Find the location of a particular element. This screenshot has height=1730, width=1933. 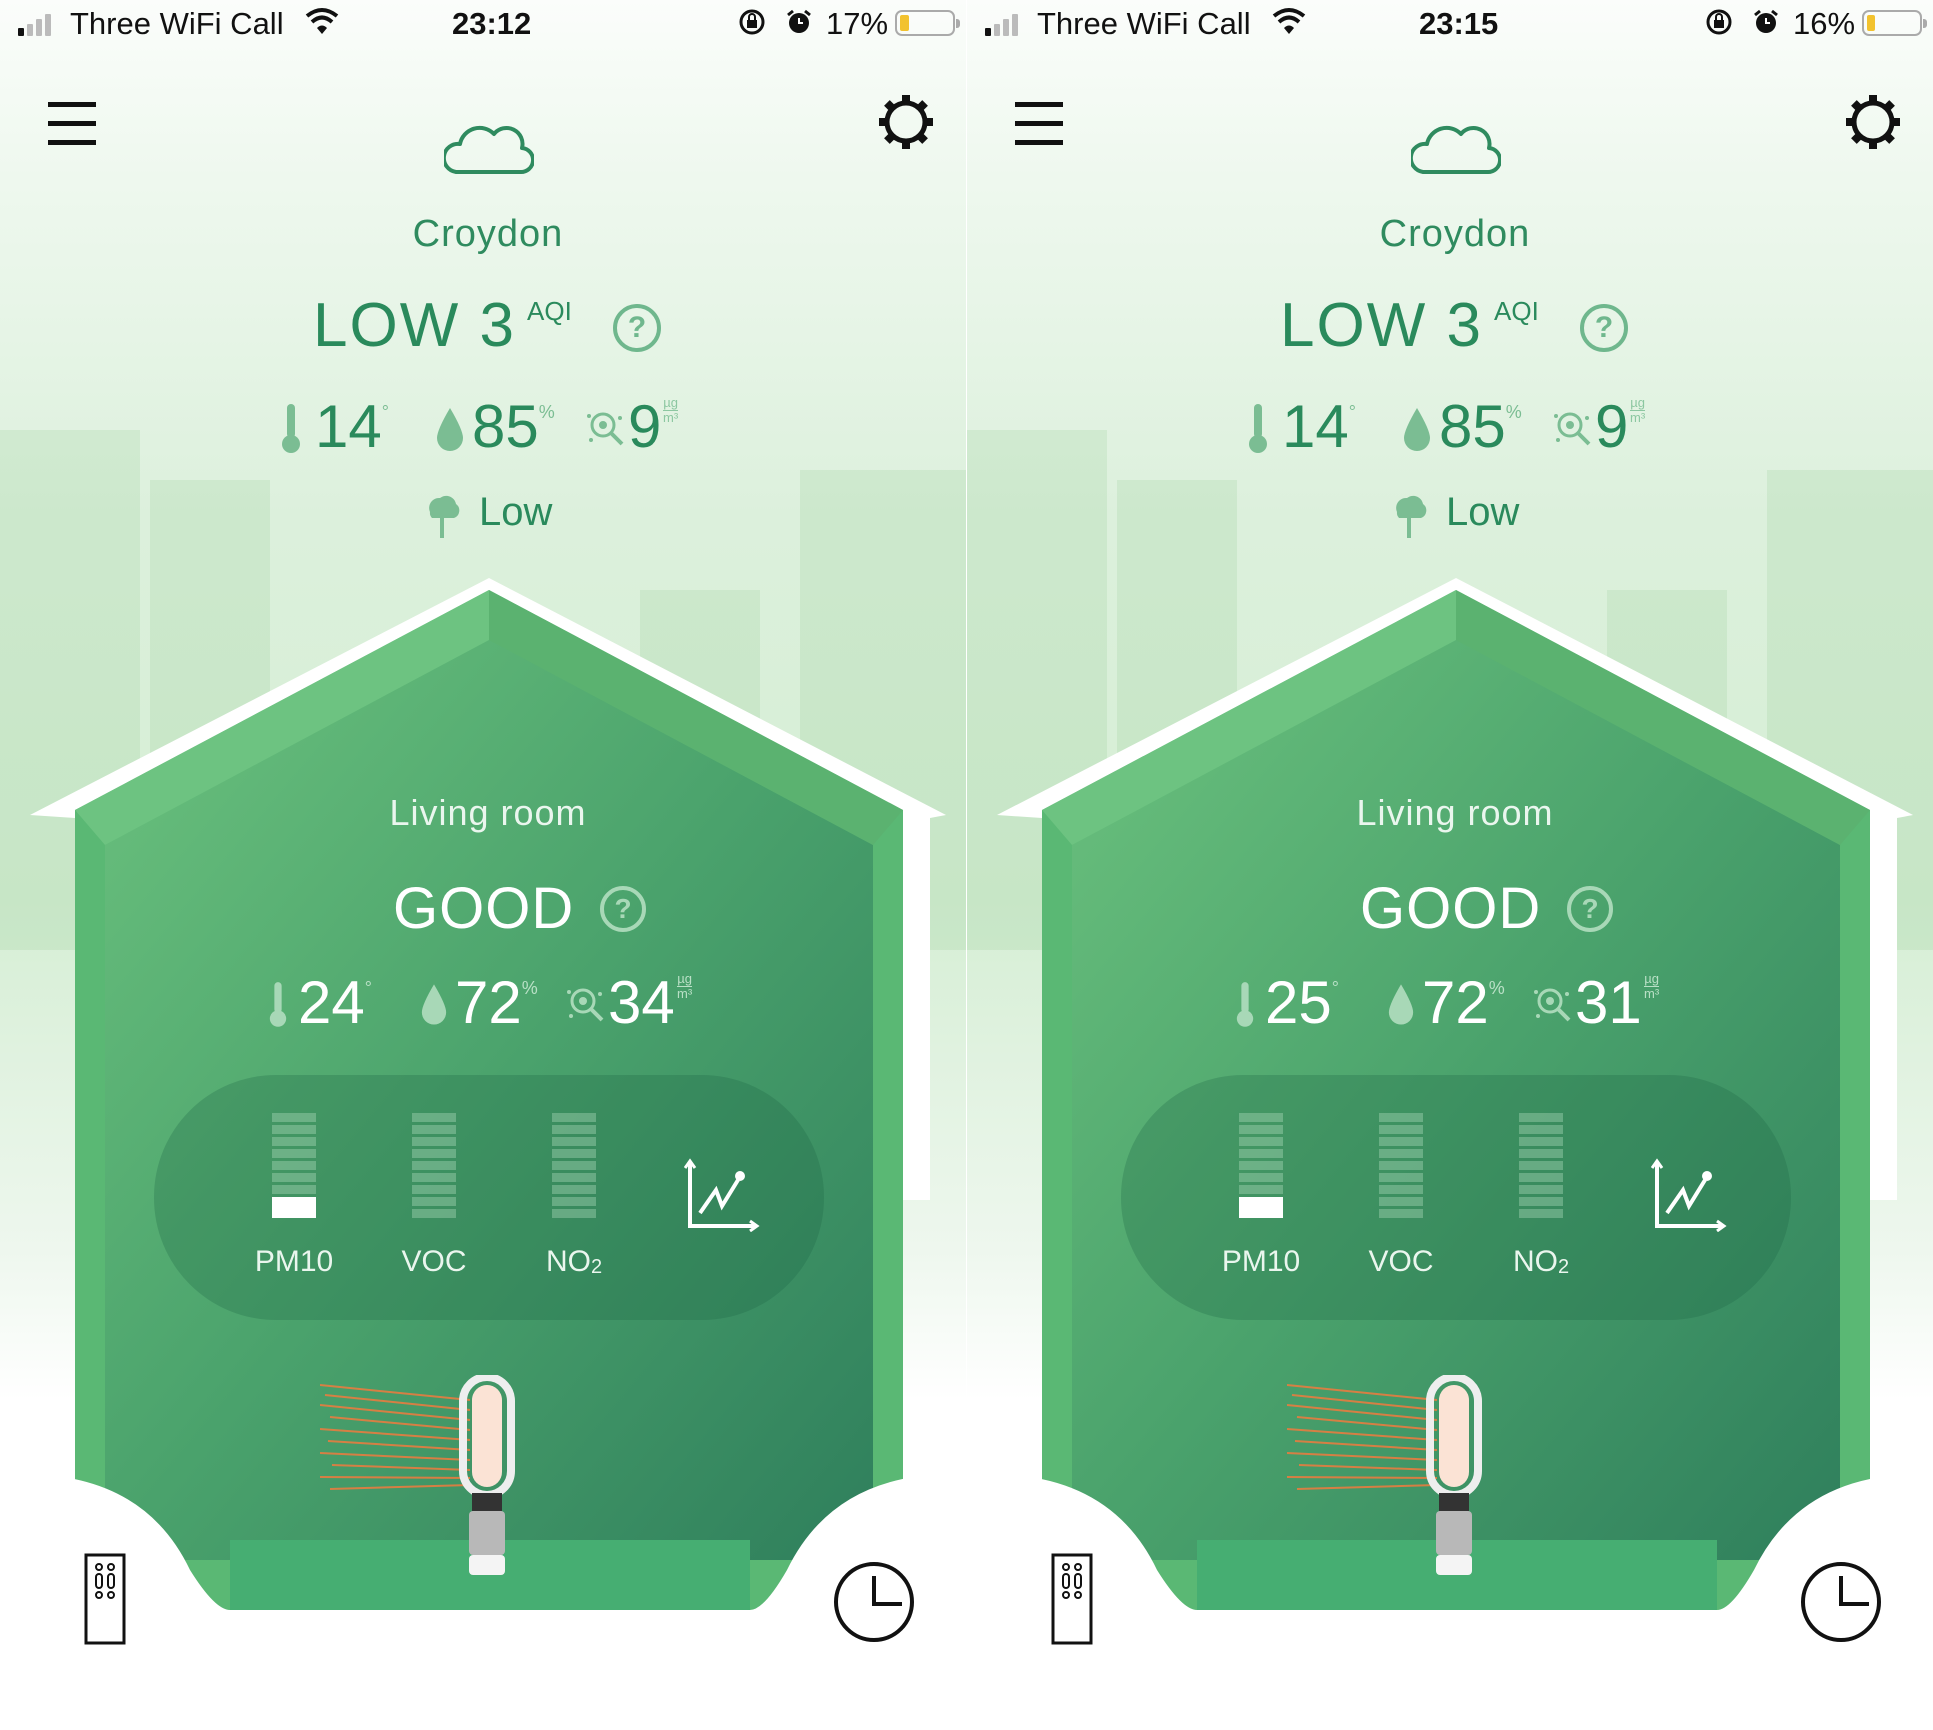

outdoor-temperature: 14° is located at coordinates (1319, 426).